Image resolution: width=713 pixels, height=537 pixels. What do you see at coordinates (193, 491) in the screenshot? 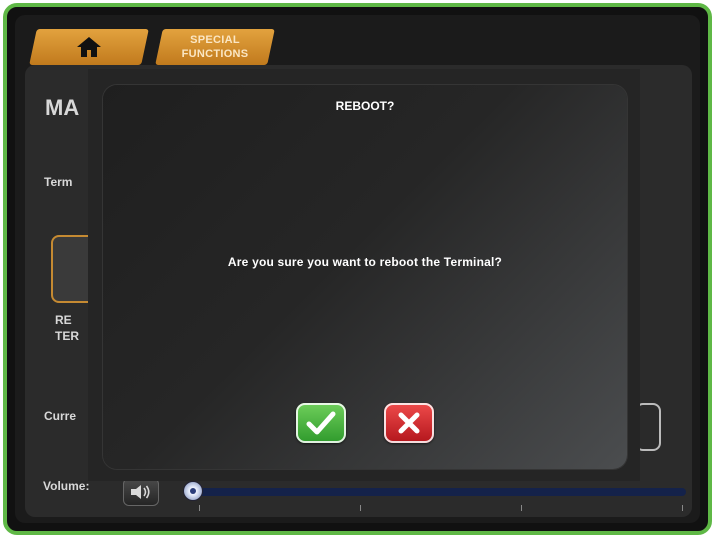
I see `volume-slider-knob` at bounding box center [193, 491].